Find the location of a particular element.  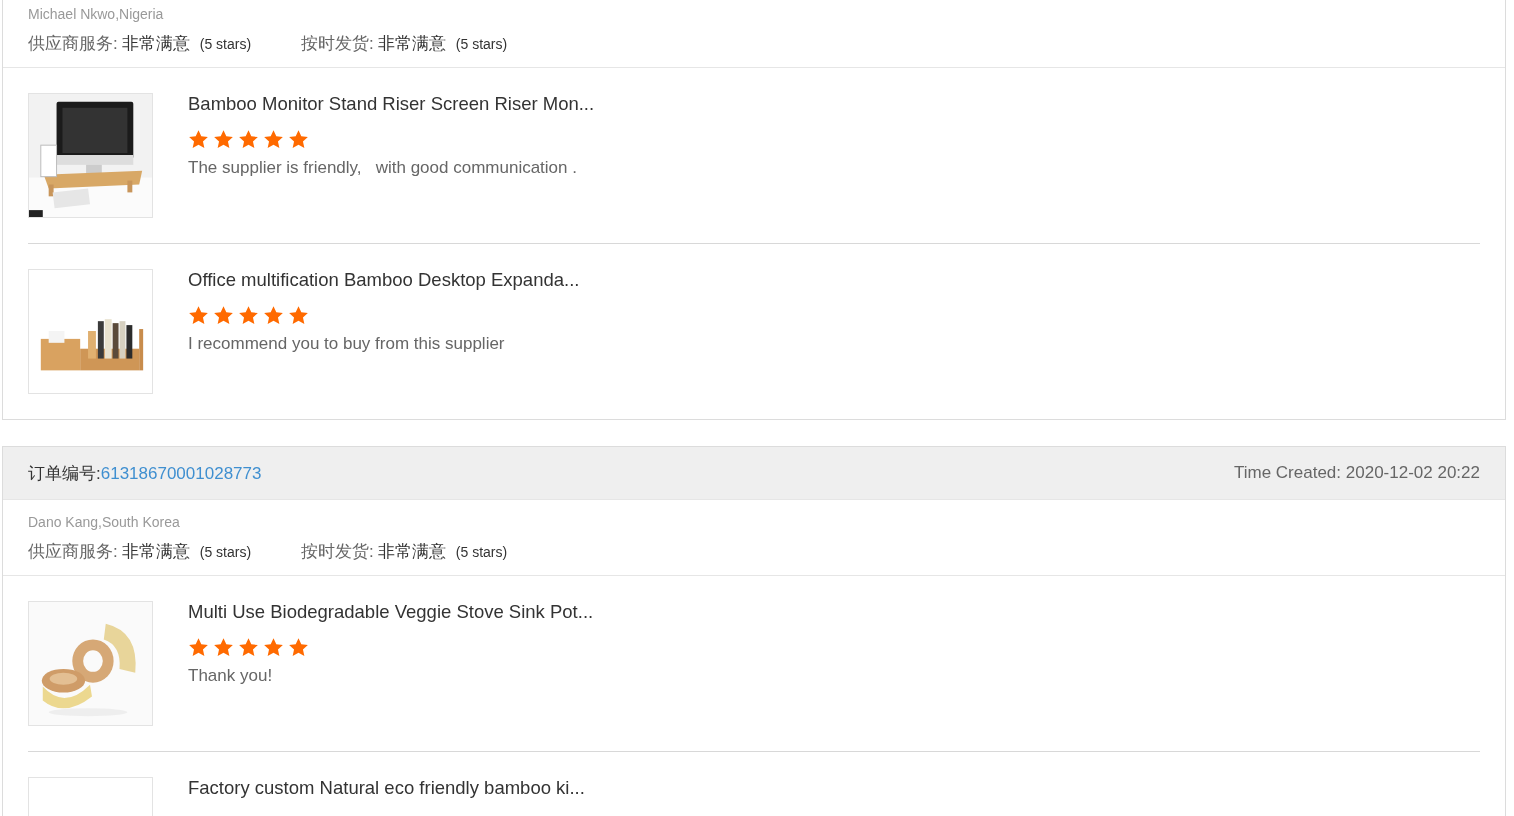

review-comment: I recommend you to buy from this supplier is located at coordinates (347, 344).